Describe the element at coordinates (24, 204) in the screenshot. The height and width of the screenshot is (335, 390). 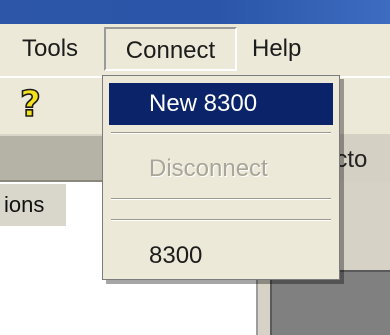
I see `left-panel-row-label: ions` at that location.